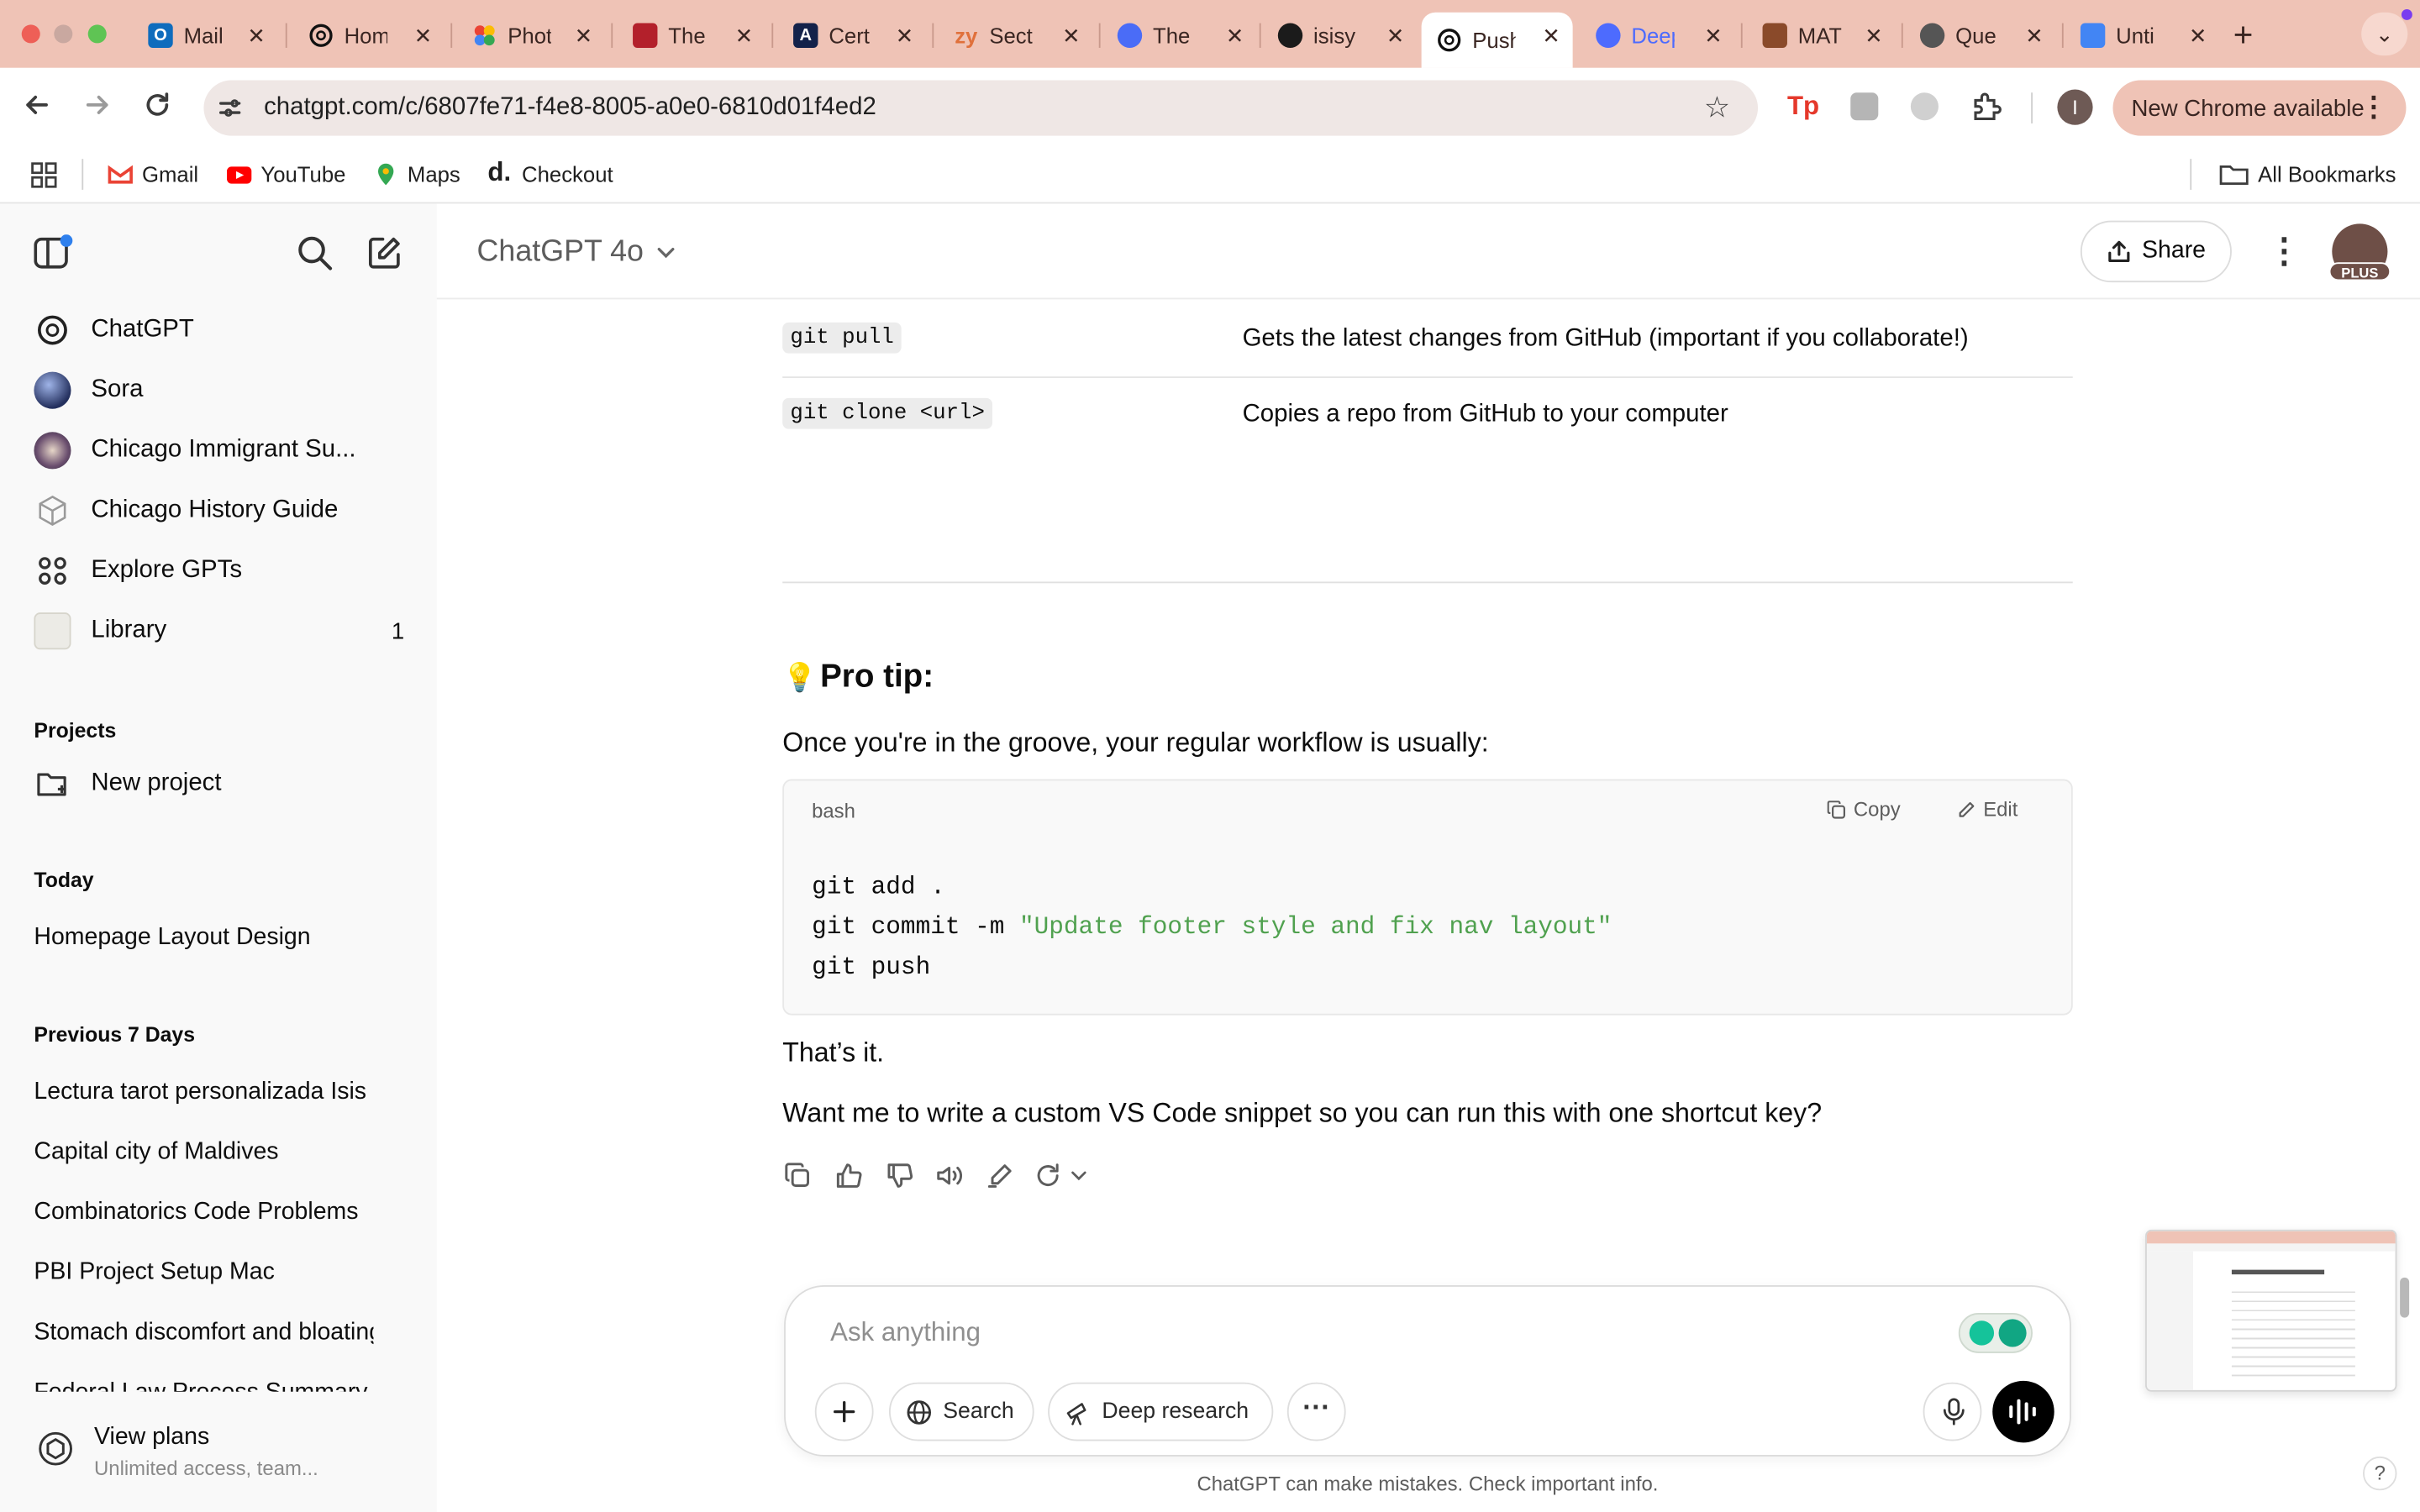  What do you see at coordinates (844, 1411) in the screenshot?
I see `attach-button` at bounding box center [844, 1411].